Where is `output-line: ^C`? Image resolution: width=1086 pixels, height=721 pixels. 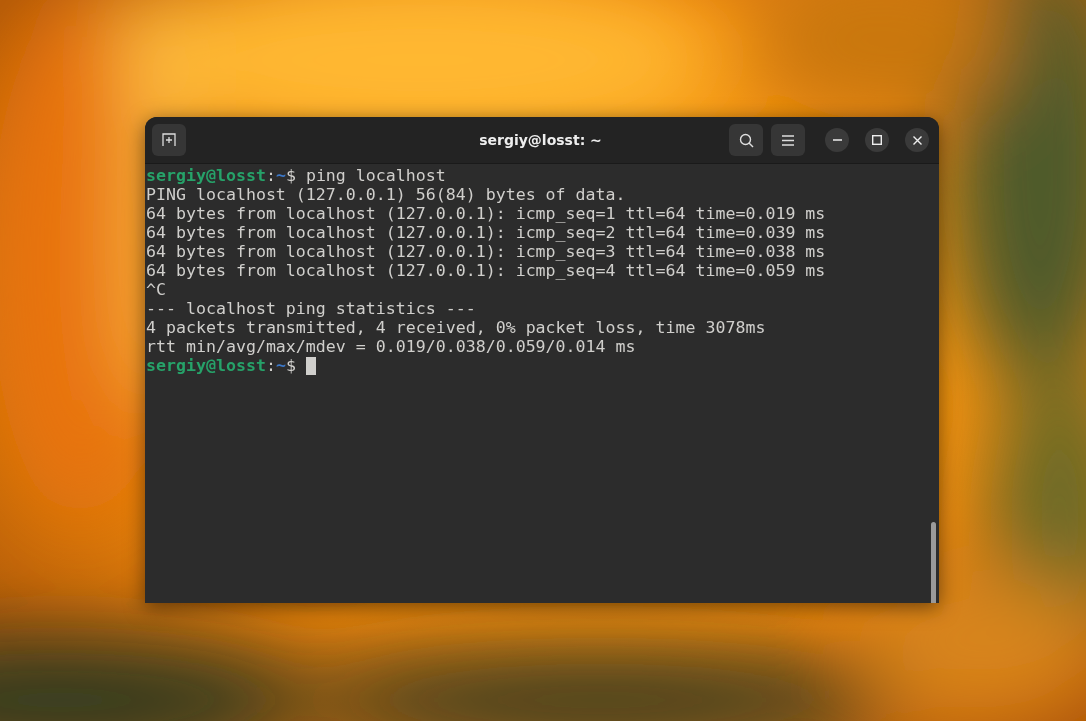
output-line: ^C is located at coordinates (156, 289).